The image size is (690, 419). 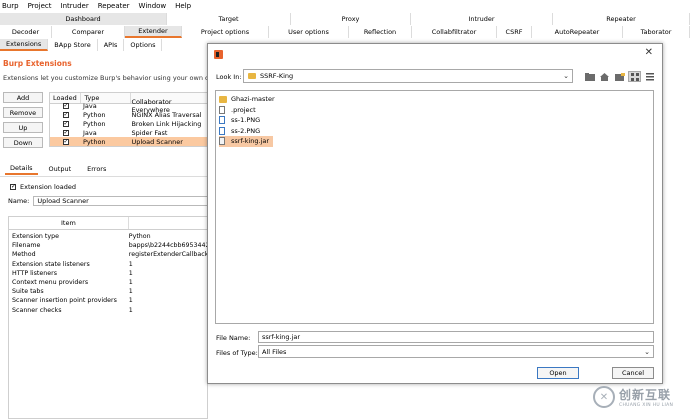 What do you see at coordinates (249, 99) in the screenshot?
I see `file-item: Ghazi-master` at bounding box center [249, 99].